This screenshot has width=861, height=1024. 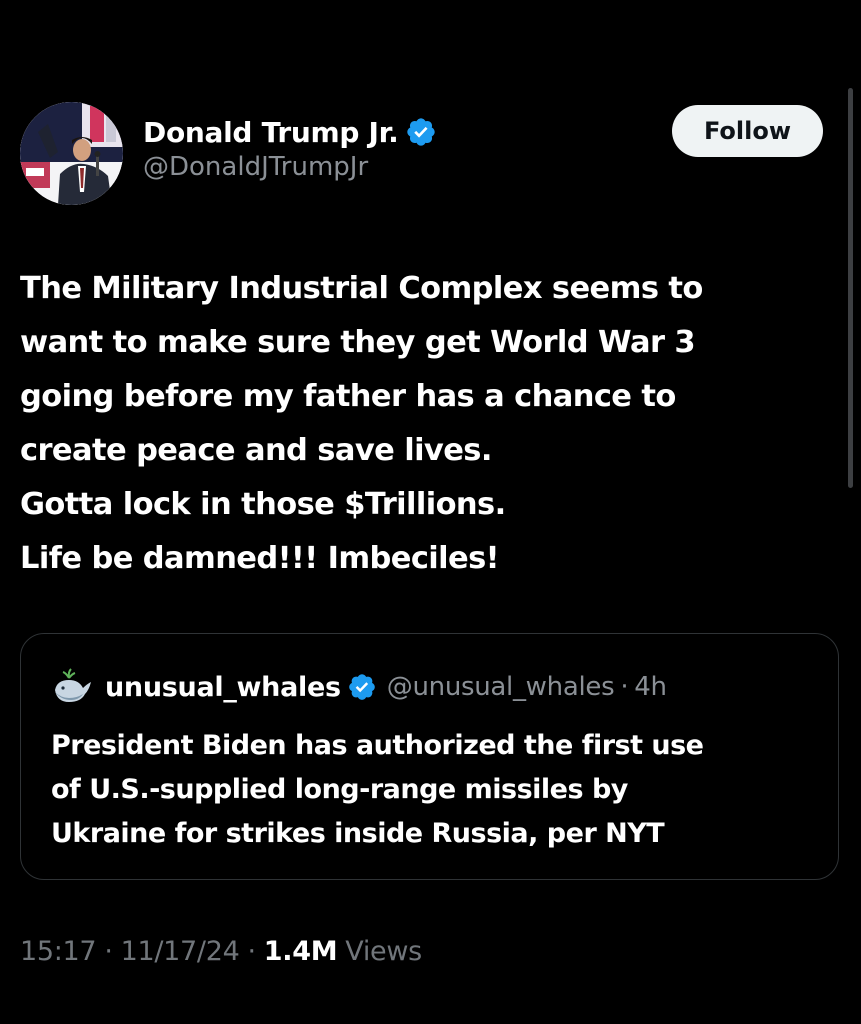 I want to click on tweet-text-line: want to make sure they get World War 3, so click(x=358, y=342).